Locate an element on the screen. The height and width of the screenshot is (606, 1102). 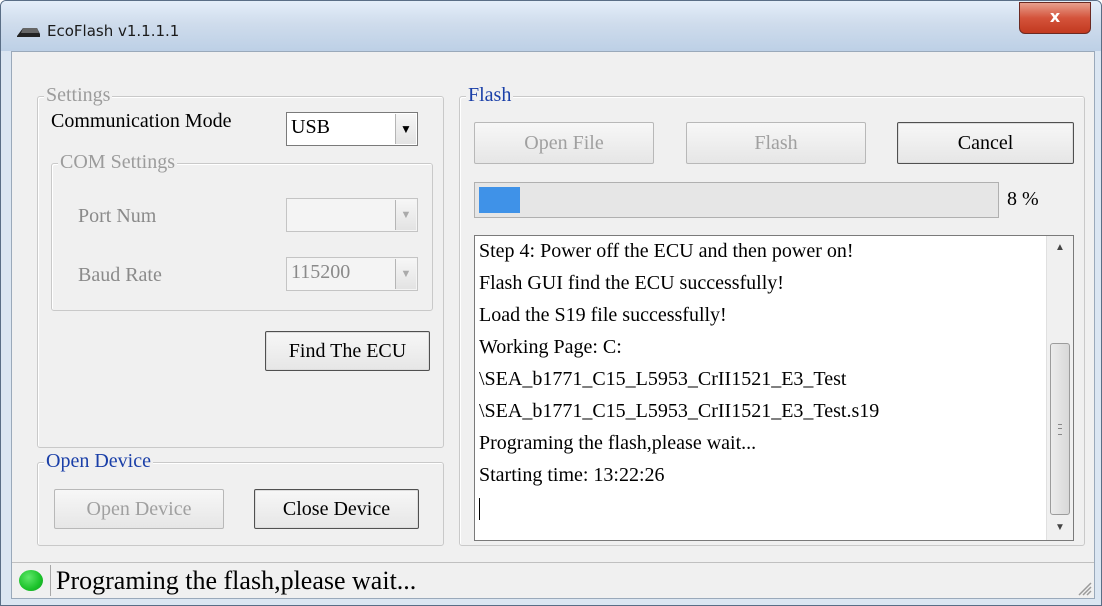
port-num-label: Port Num is located at coordinates (117, 216).